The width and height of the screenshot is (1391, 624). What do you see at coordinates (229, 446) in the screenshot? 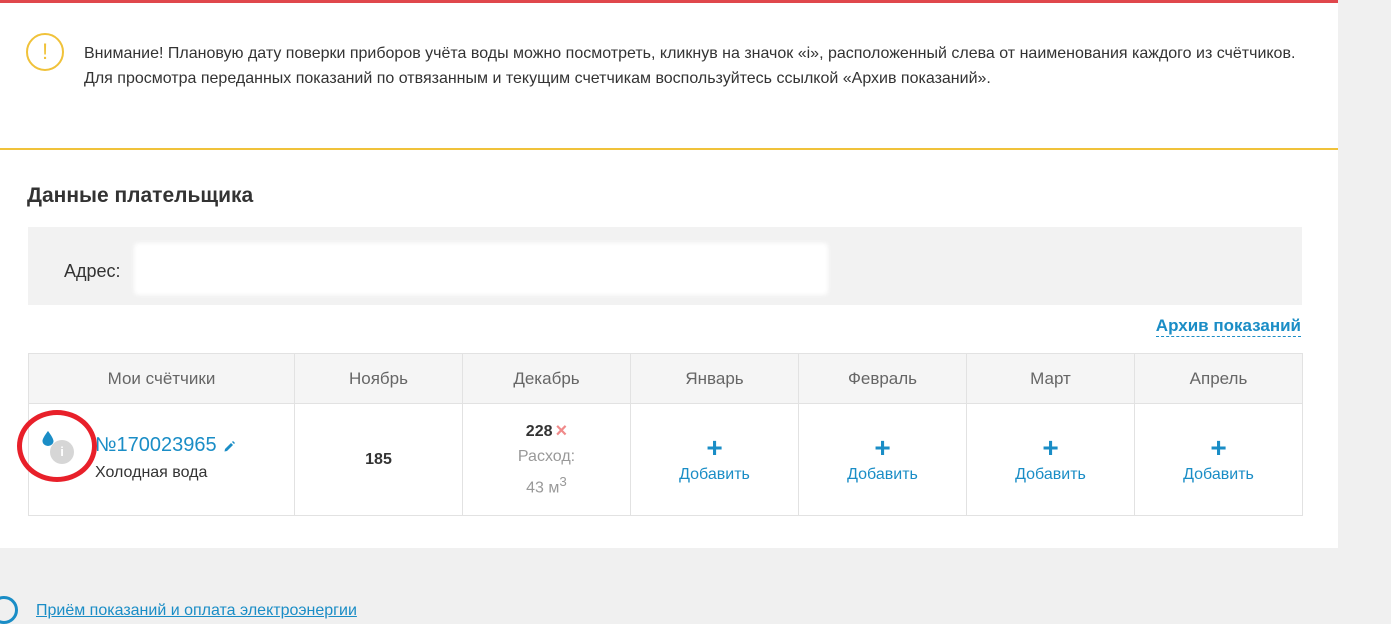
I see `pencil-icon` at bounding box center [229, 446].